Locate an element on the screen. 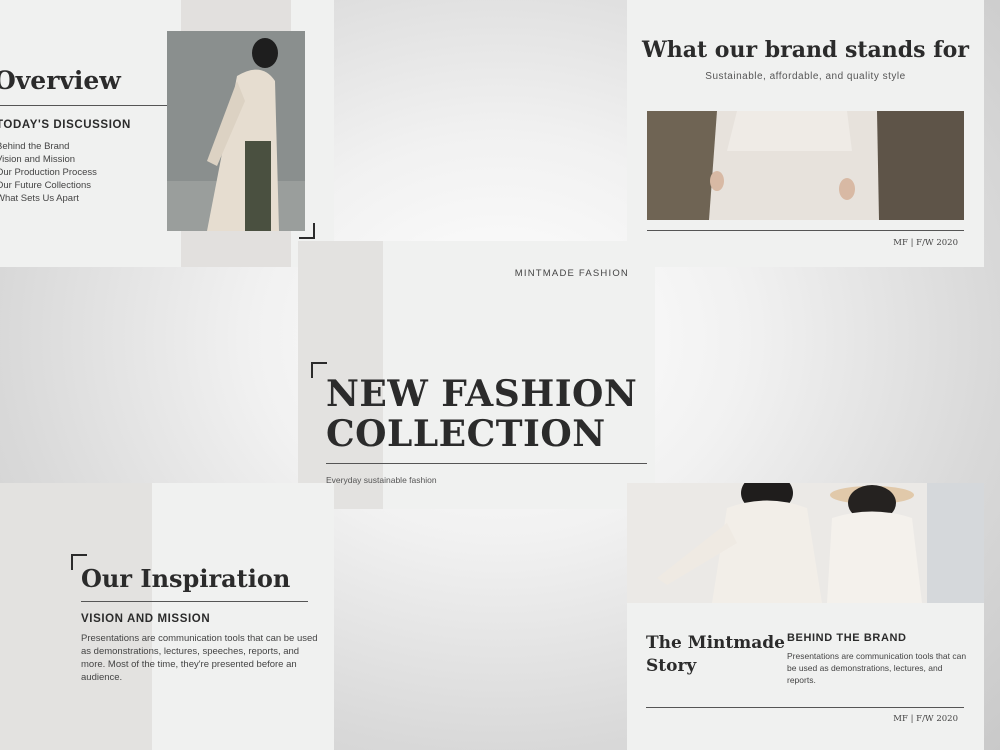 The width and height of the screenshot is (1000, 750). model-coat-illustration is located at coordinates (236, 131).